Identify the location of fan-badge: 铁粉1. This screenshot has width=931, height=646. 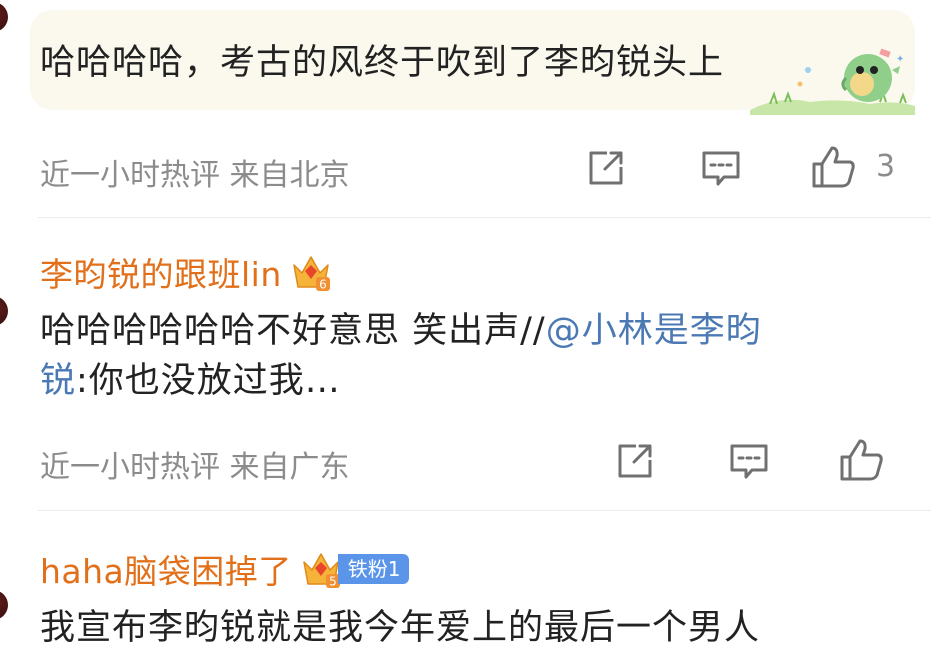
(373, 569).